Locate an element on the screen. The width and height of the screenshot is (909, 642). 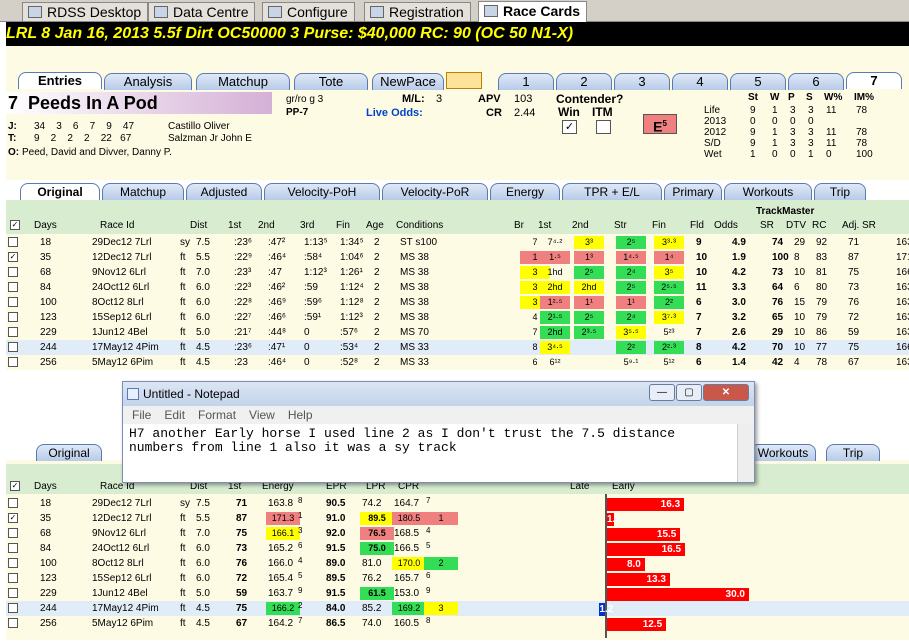
menu-format: Format is located at coordinates (217, 415).